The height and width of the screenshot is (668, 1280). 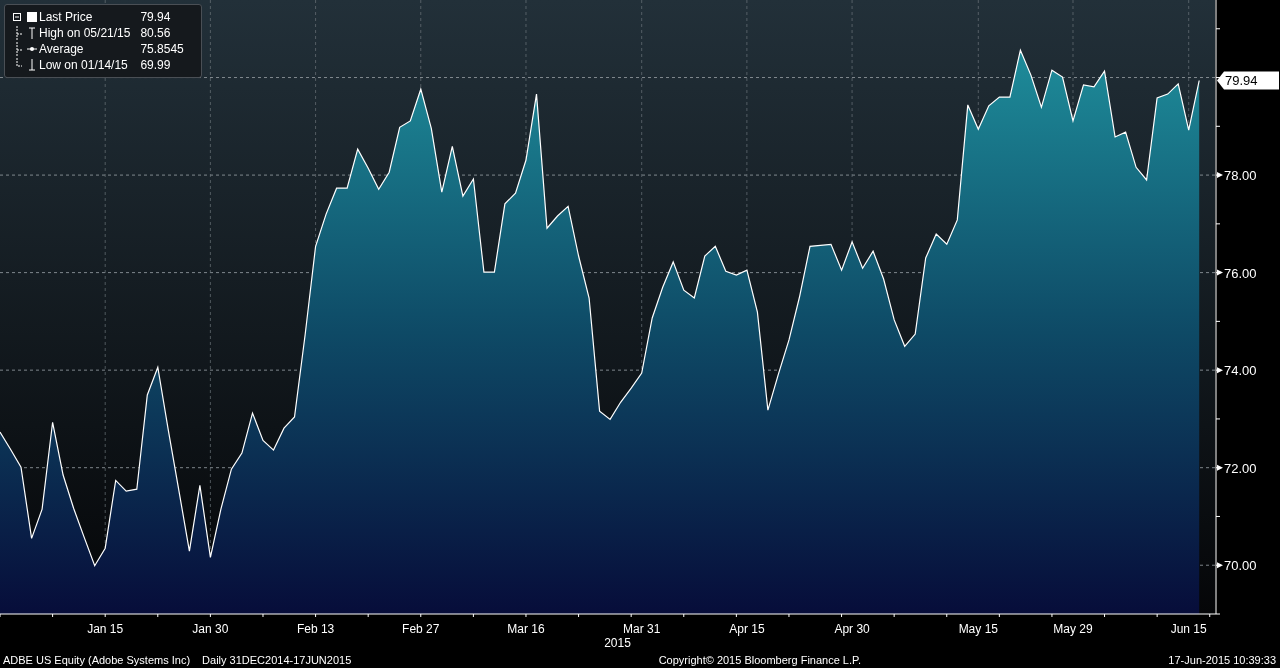 I want to click on axis-label: Jan 15, so click(x=105, y=629).